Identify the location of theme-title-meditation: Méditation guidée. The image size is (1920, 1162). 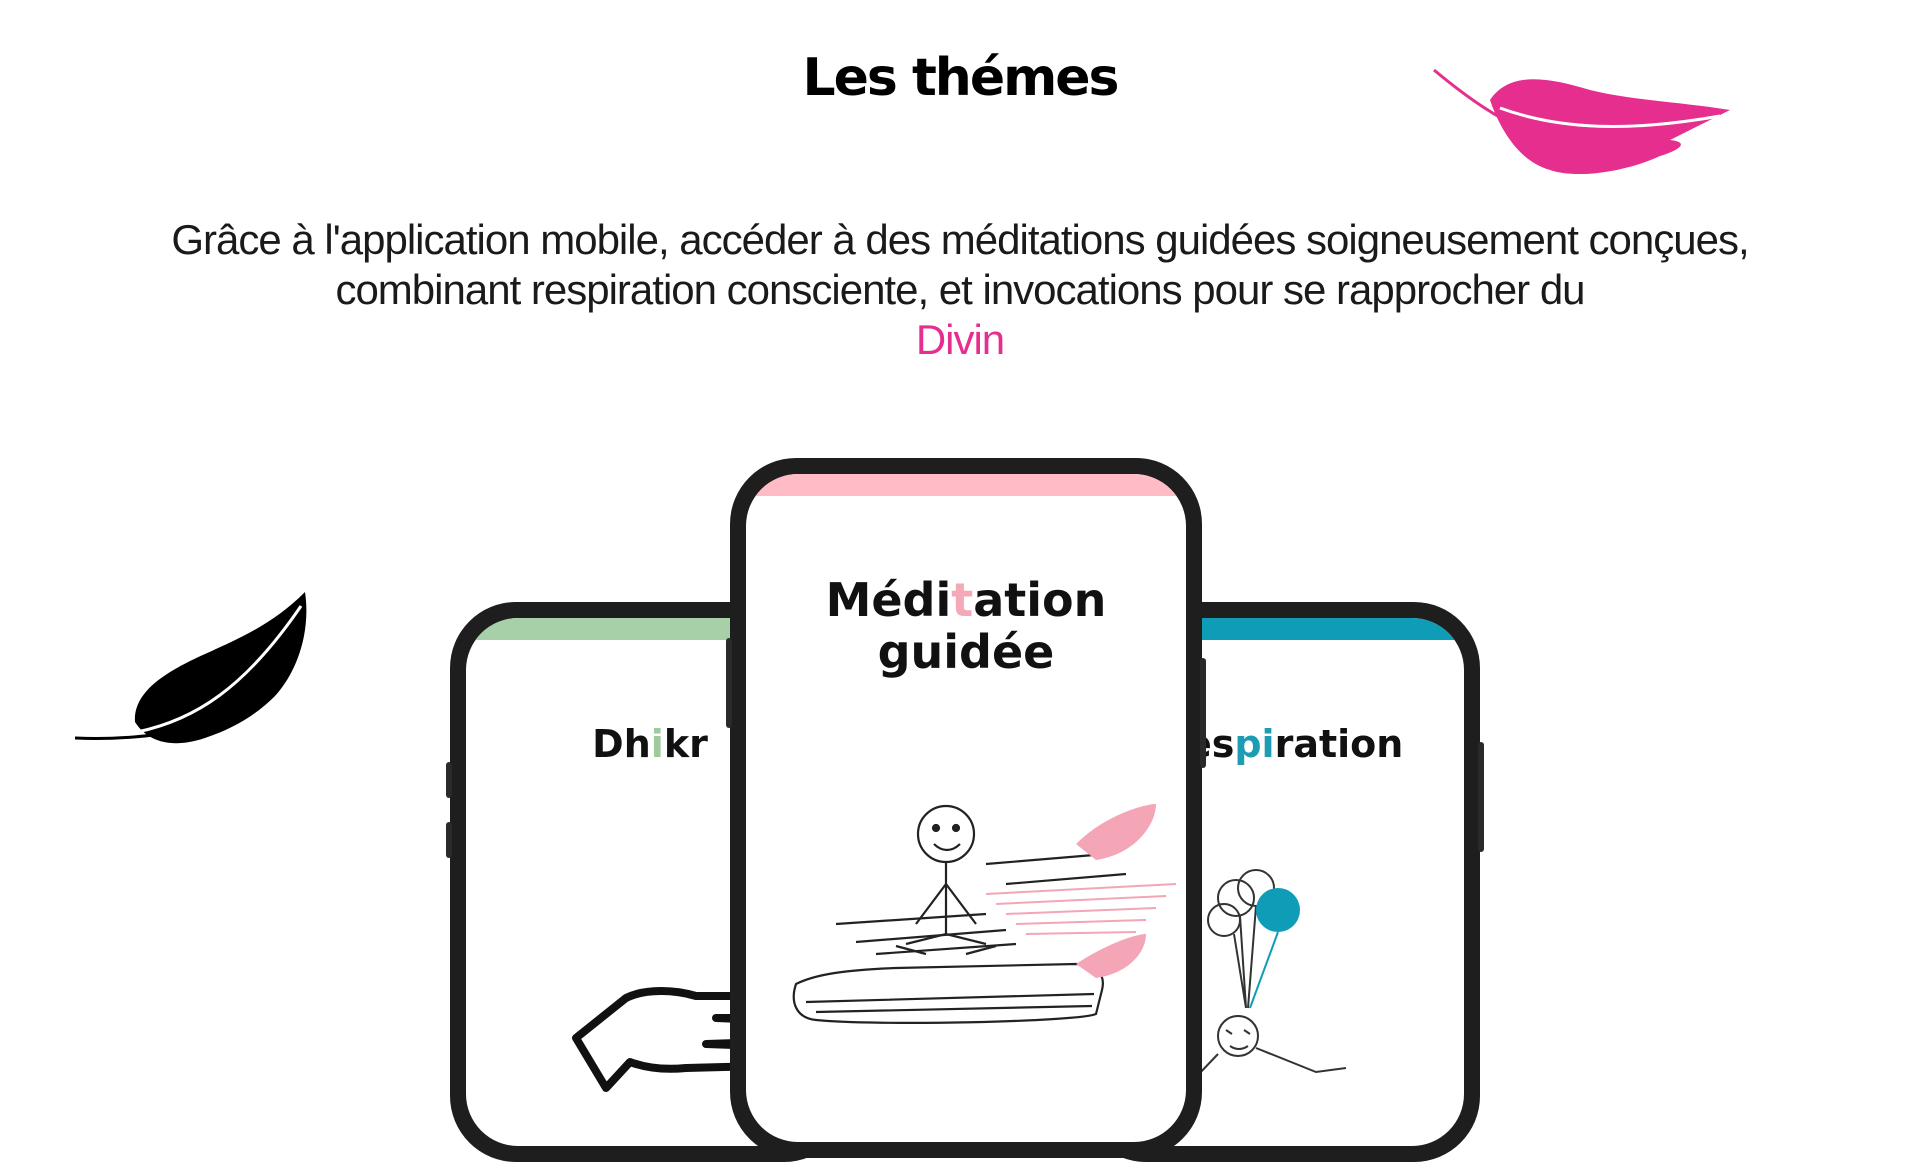
(966, 626).